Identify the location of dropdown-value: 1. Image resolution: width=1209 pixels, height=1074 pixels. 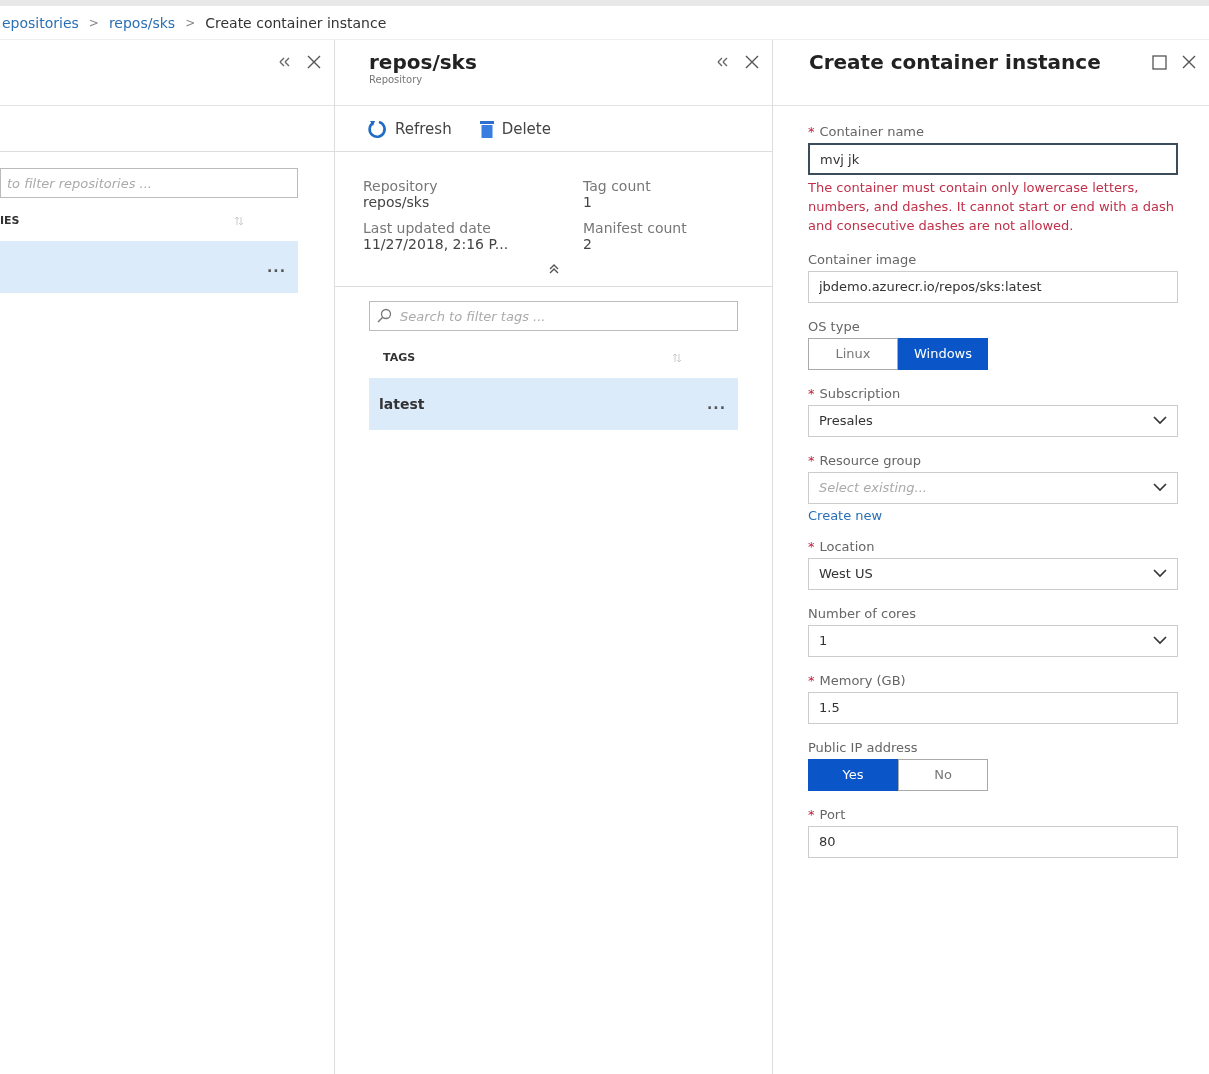
(823, 641).